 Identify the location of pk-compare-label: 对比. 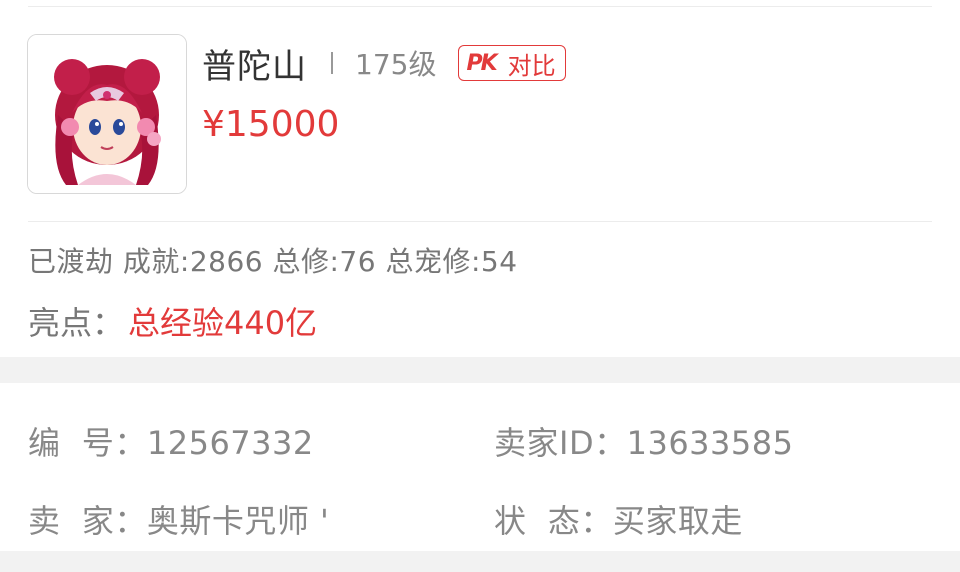
(531, 65).